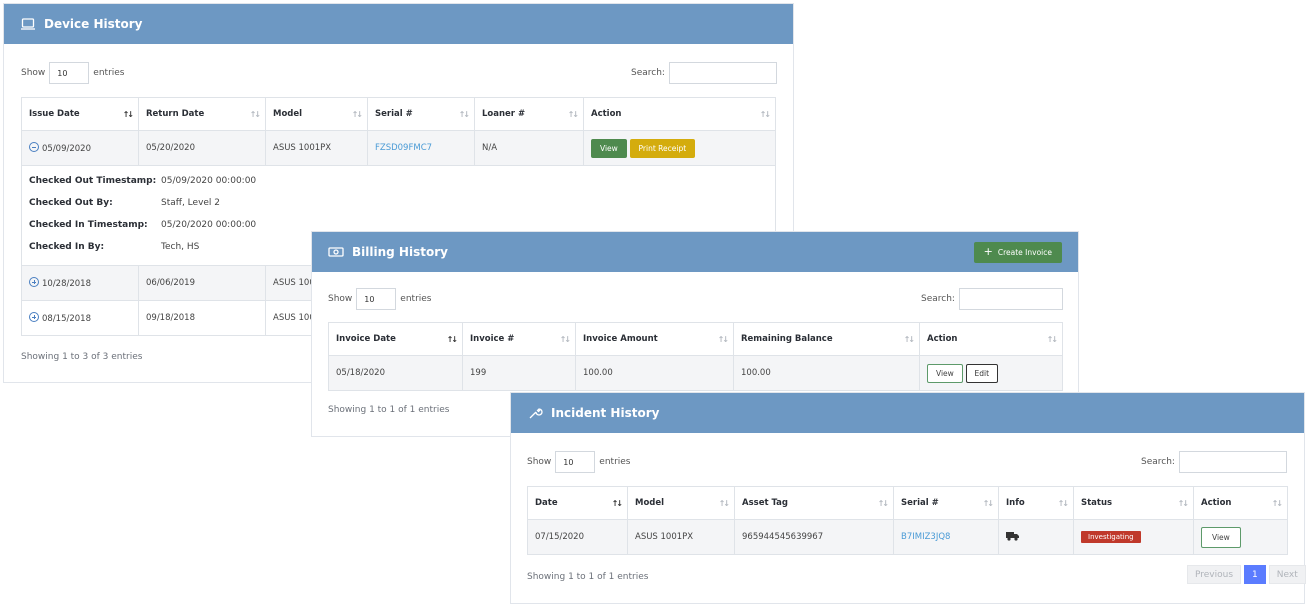 Image resolution: width=1312 pixels, height=612 pixels. I want to click on col-date: Date ↑↓, so click(577, 503).